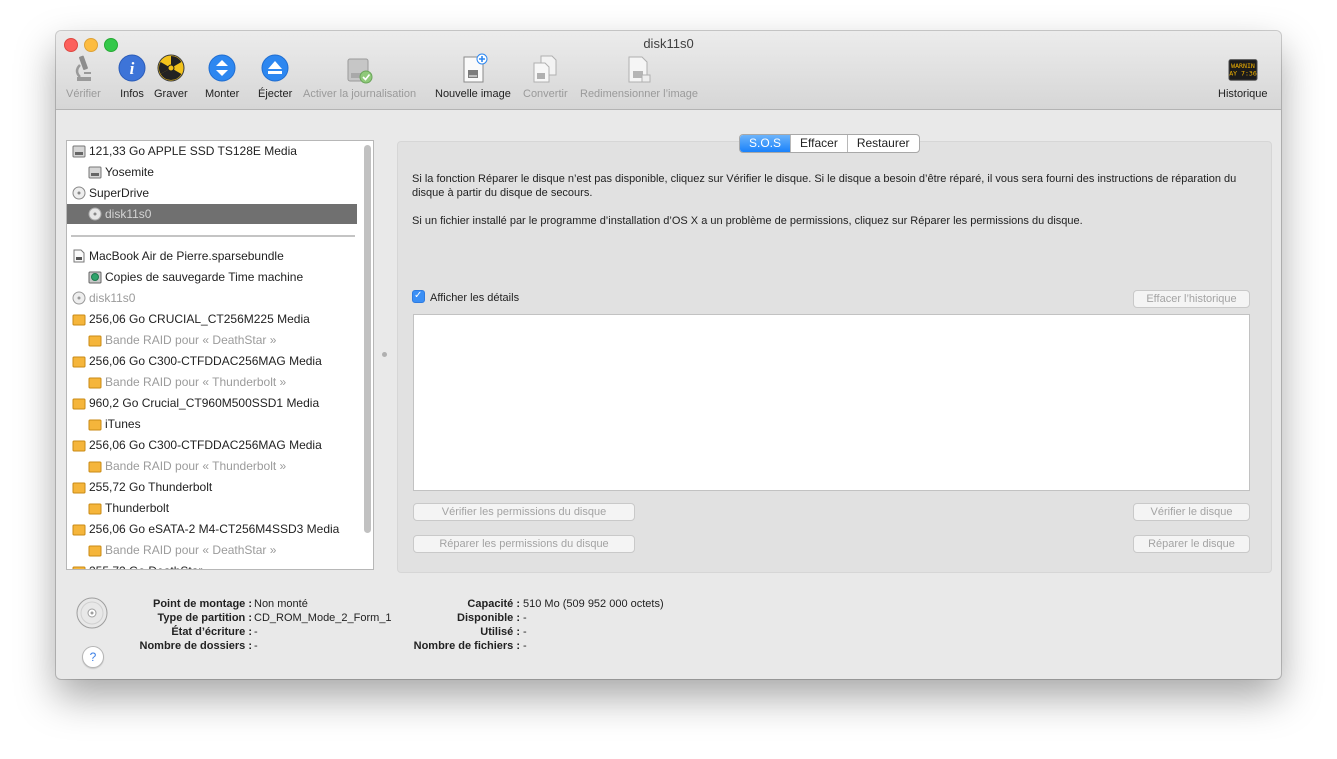 The width and height of the screenshot is (1337, 759). I want to click on log-toolbar-button: WARNIN AY 7:36 Historique, so click(1243, 76).